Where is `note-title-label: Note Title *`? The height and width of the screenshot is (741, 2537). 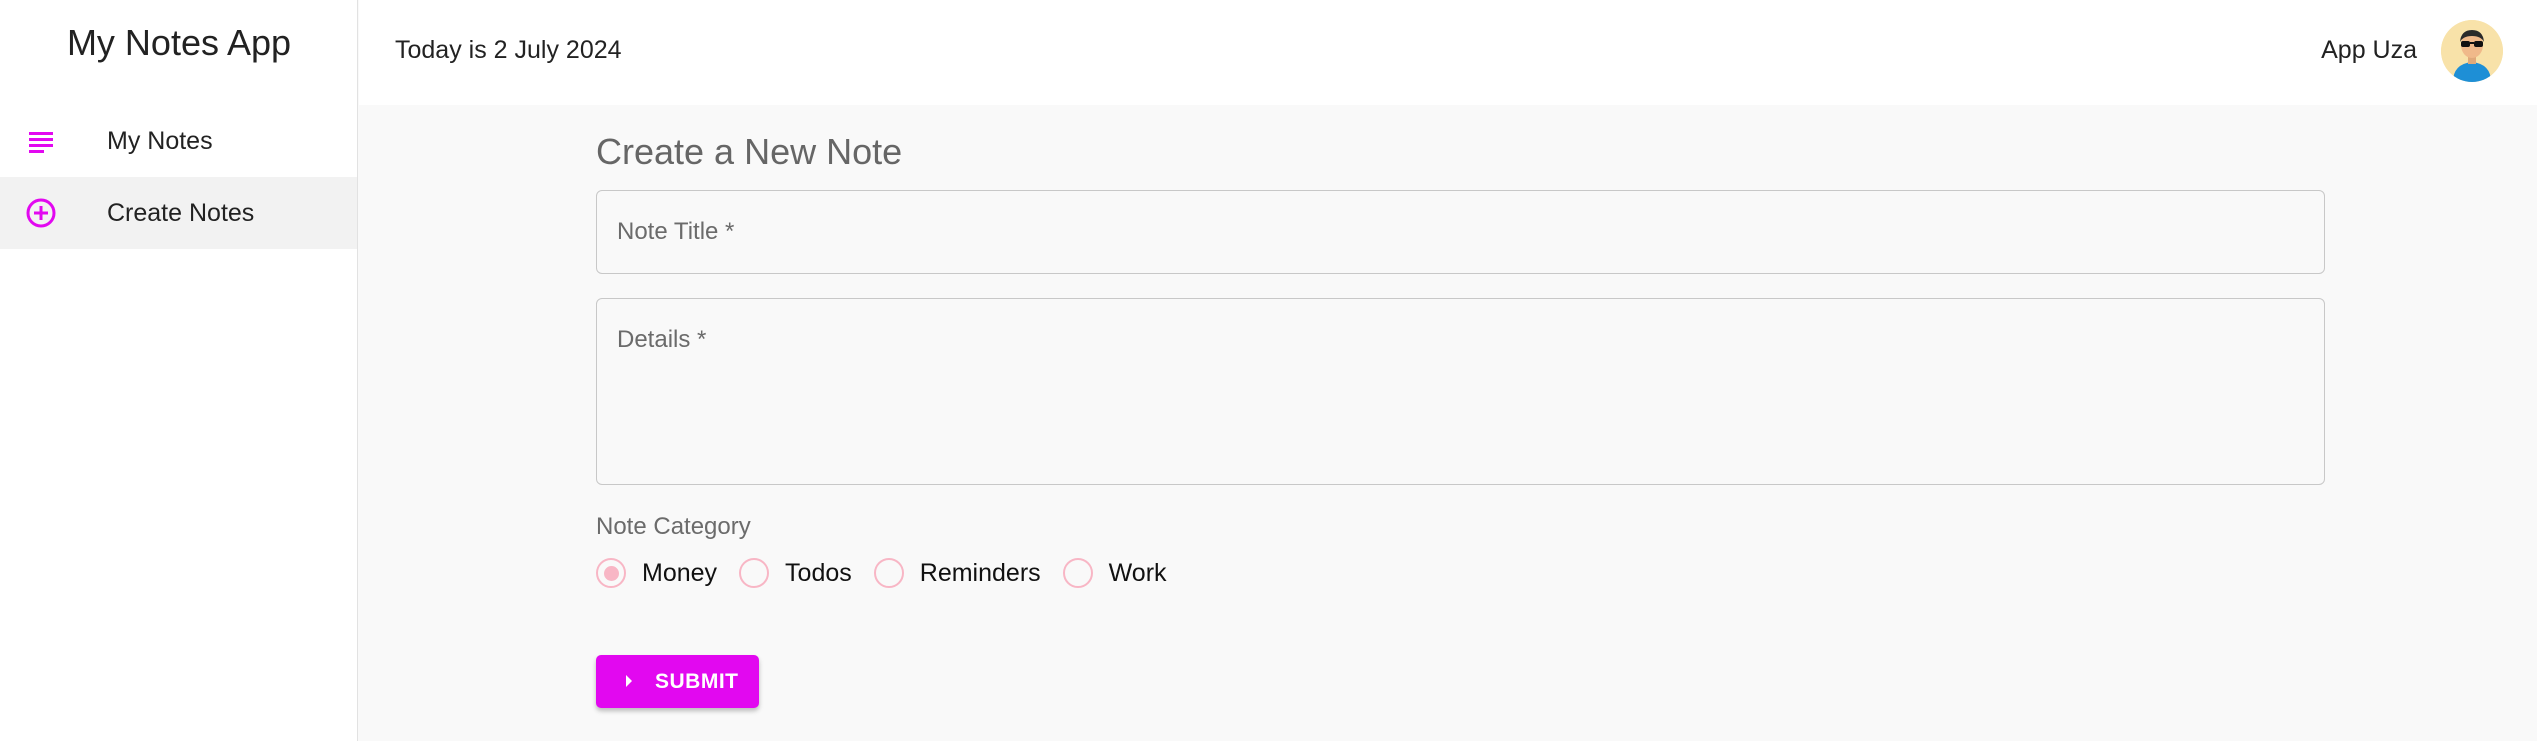
note-title-label: Note Title * is located at coordinates (676, 231).